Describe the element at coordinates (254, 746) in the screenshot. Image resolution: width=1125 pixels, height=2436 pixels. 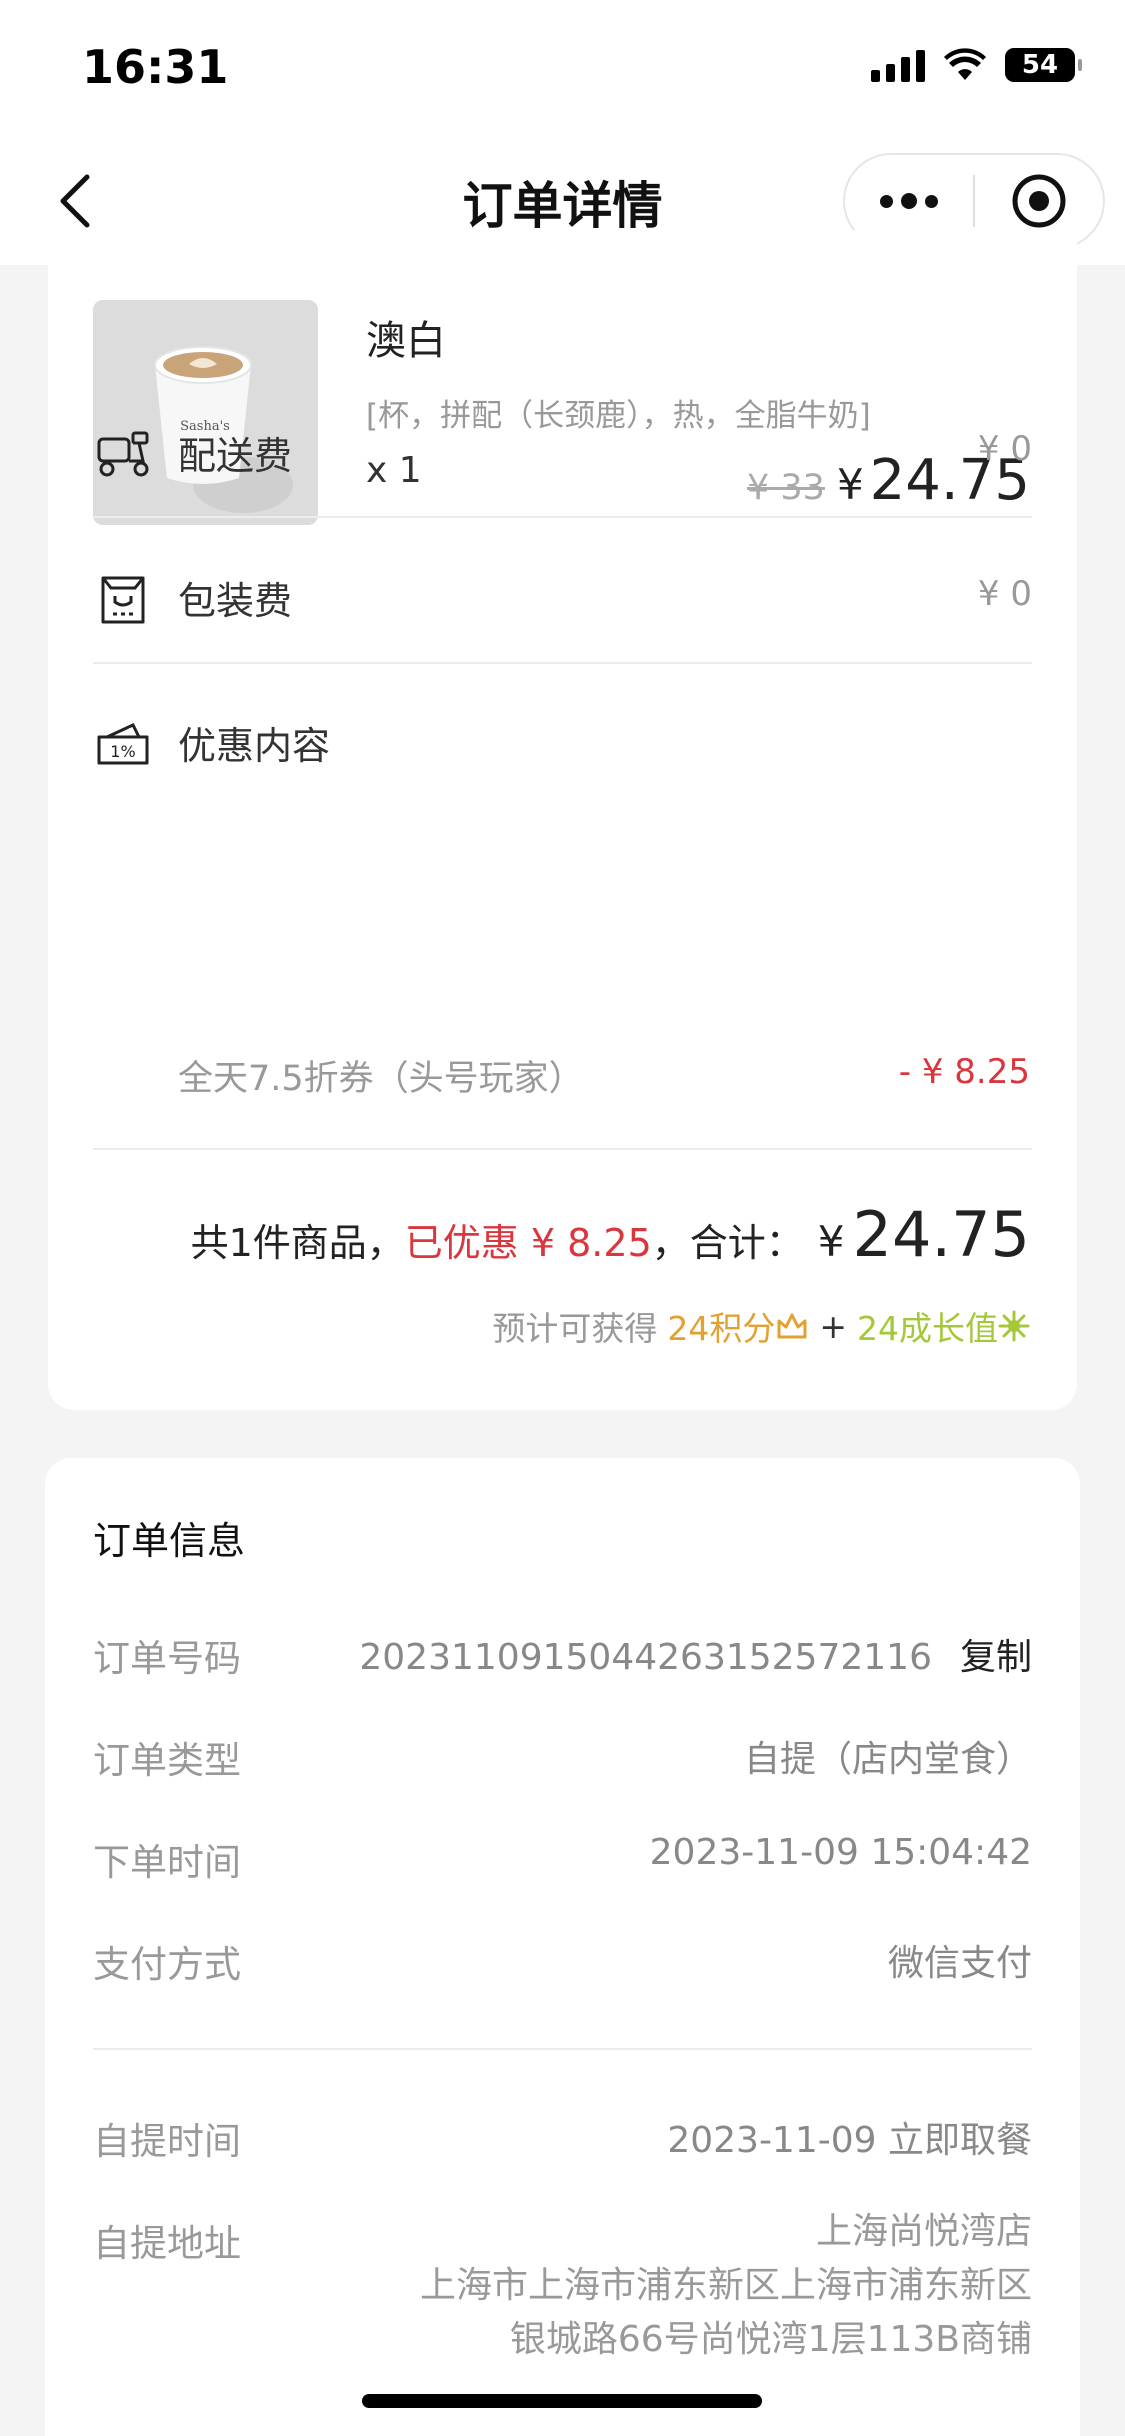
I see `discount-label: 优惠内容` at that location.